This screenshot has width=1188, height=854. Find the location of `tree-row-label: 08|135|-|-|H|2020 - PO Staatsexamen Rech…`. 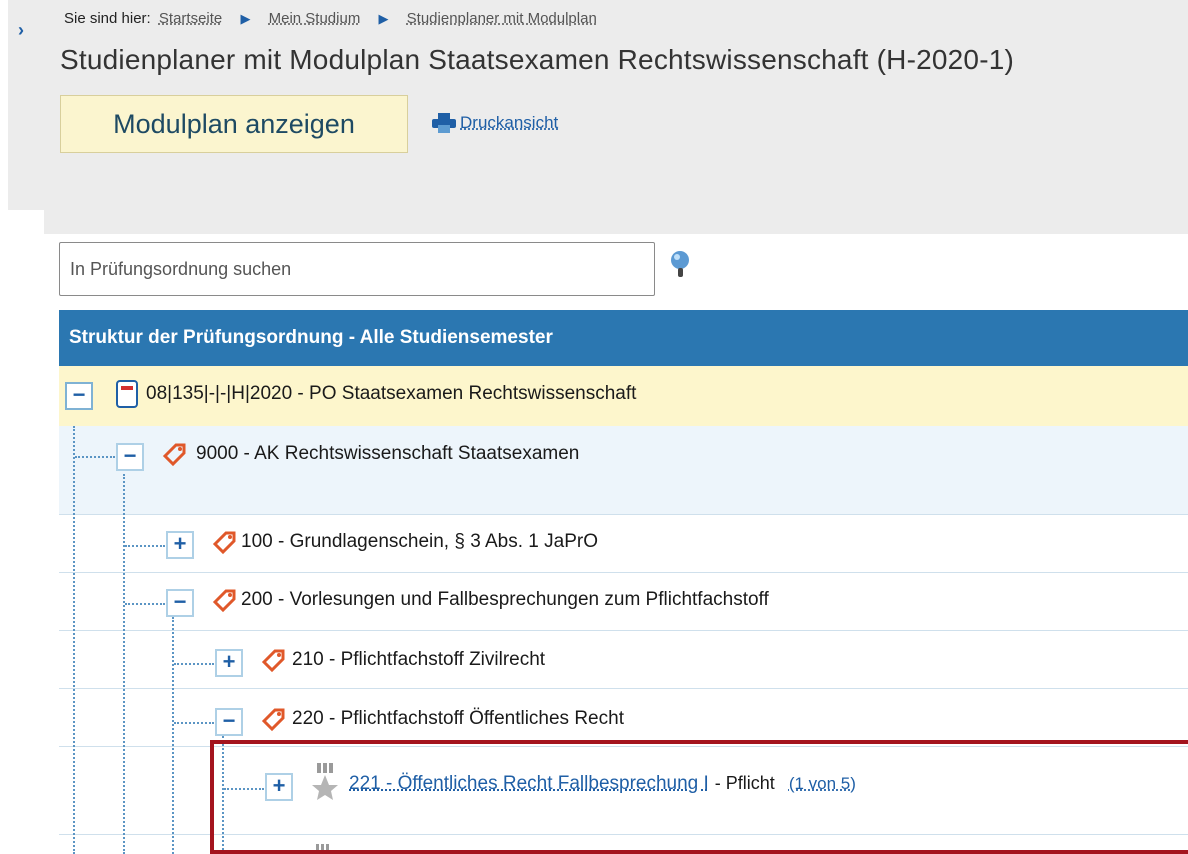

tree-row-label: 08|135|-|-|H|2020 - PO Staatsexamen Rech… is located at coordinates (391, 394).